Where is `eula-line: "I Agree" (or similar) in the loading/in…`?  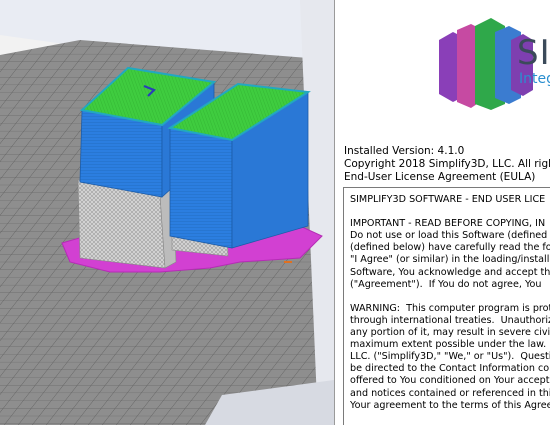 eula-line: "I Agree" (or similar) in the loading/in… is located at coordinates (450, 260).